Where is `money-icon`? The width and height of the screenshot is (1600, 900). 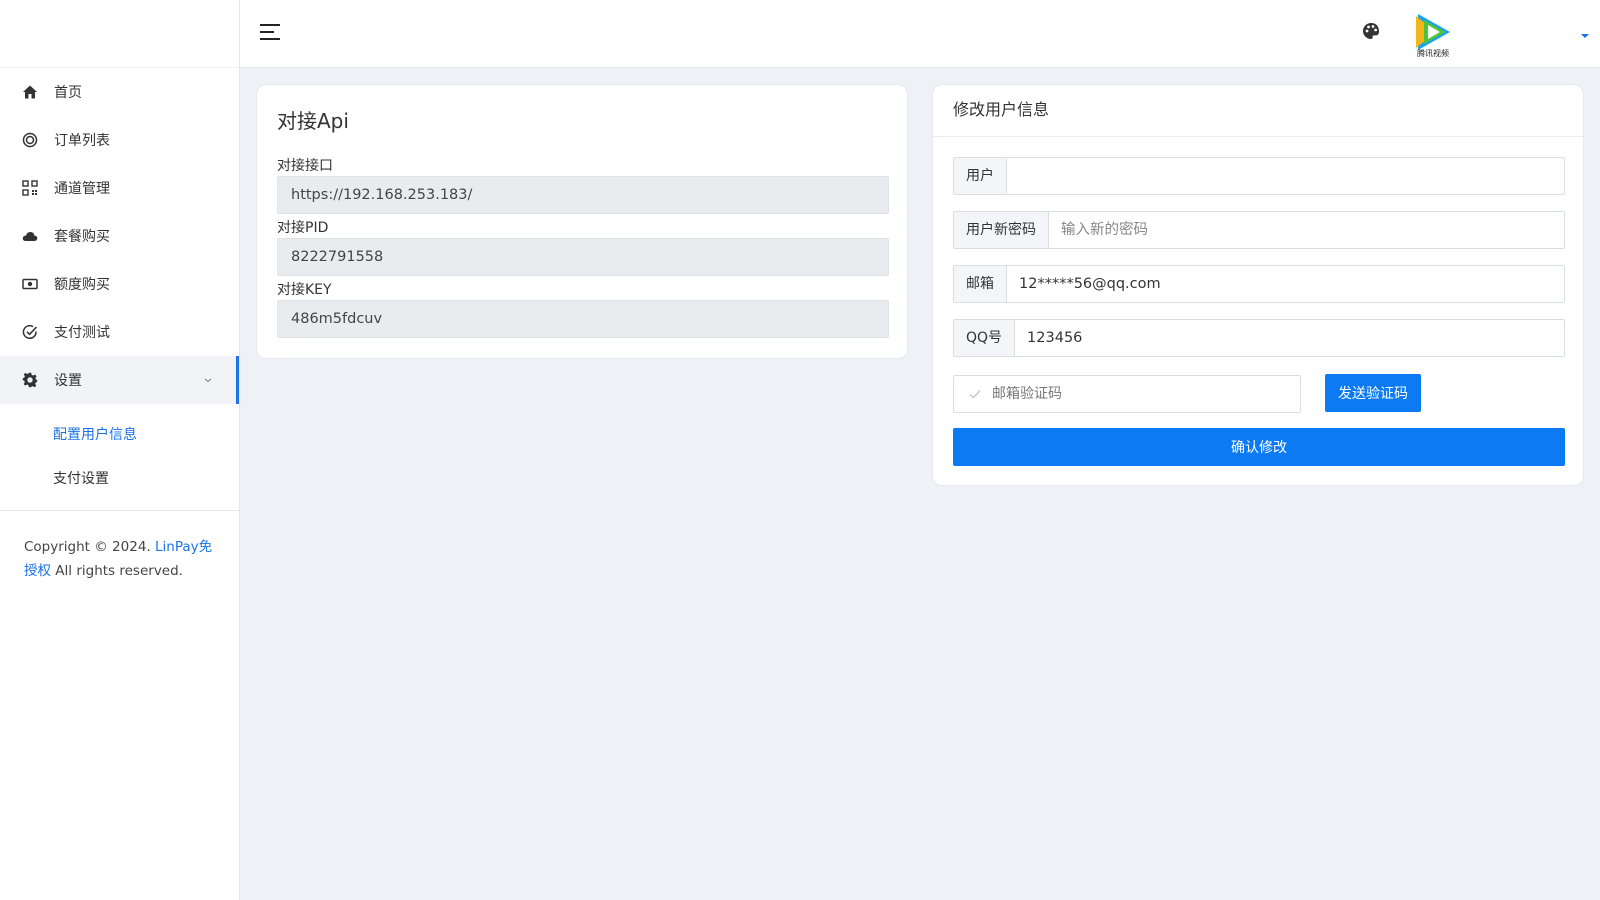
money-icon is located at coordinates (30, 284).